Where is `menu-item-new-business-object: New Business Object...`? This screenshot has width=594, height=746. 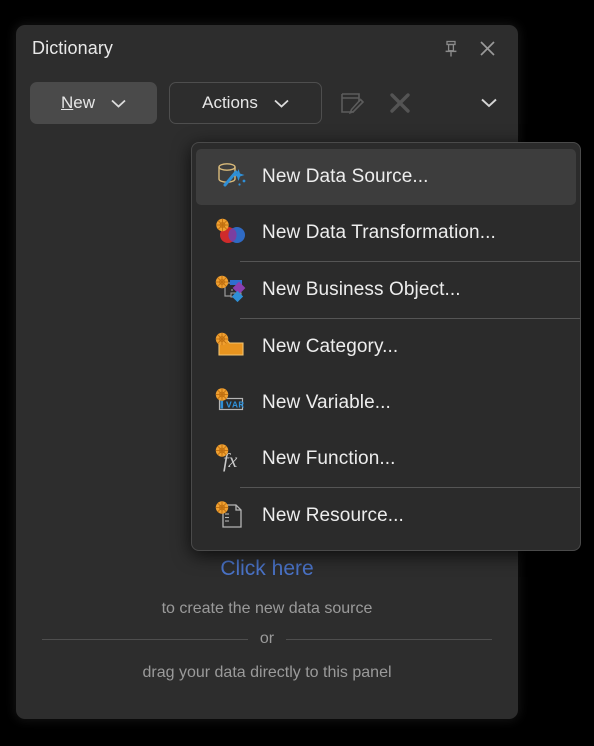
menu-item-new-business-object: New Business Object... is located at coordinates (386, 290).